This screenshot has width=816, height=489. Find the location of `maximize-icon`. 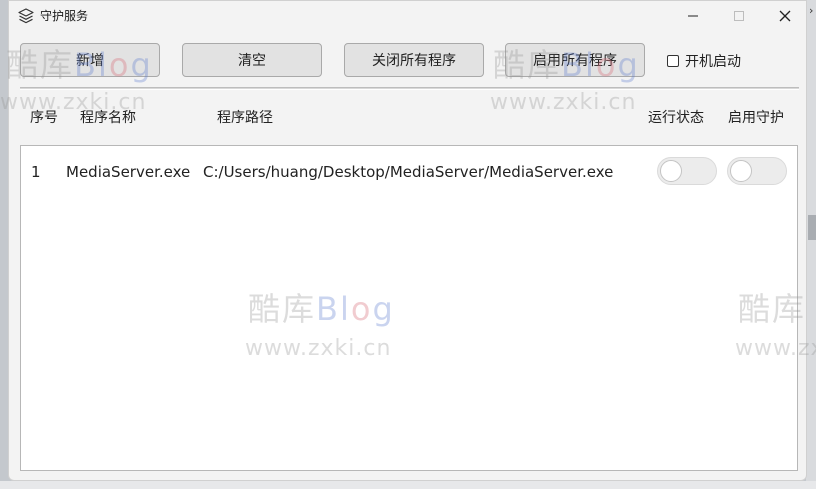

maximize-icon is located at coordinates (739, 16).